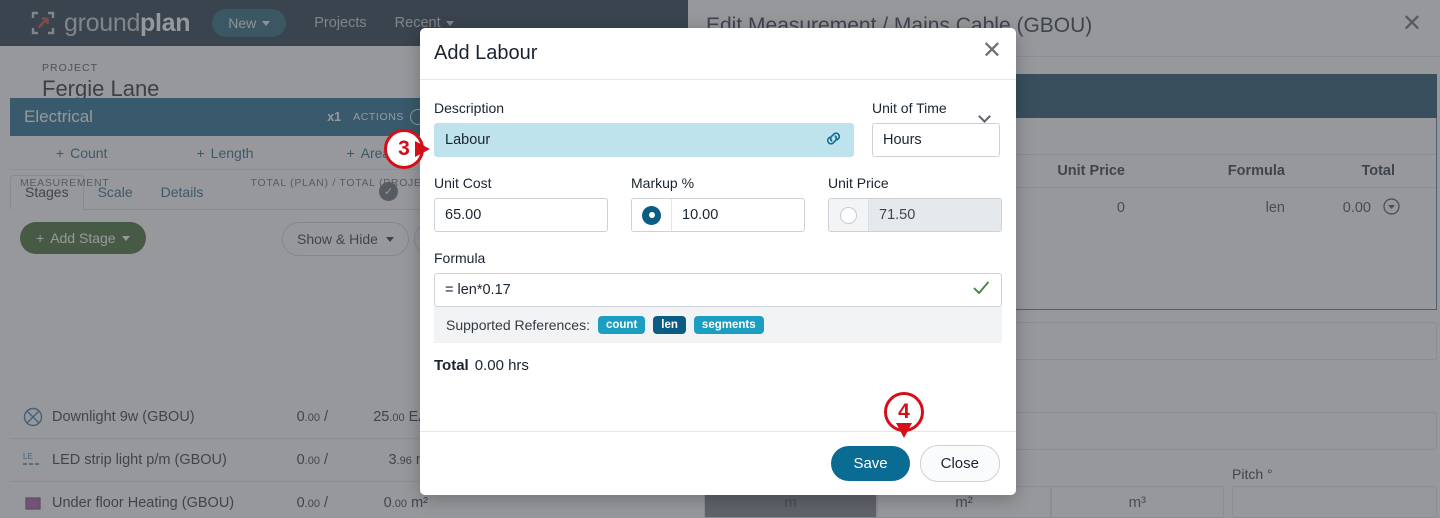 This screenshot has height=518, width=1440. I want to click on link-icon, so click(833, 140).